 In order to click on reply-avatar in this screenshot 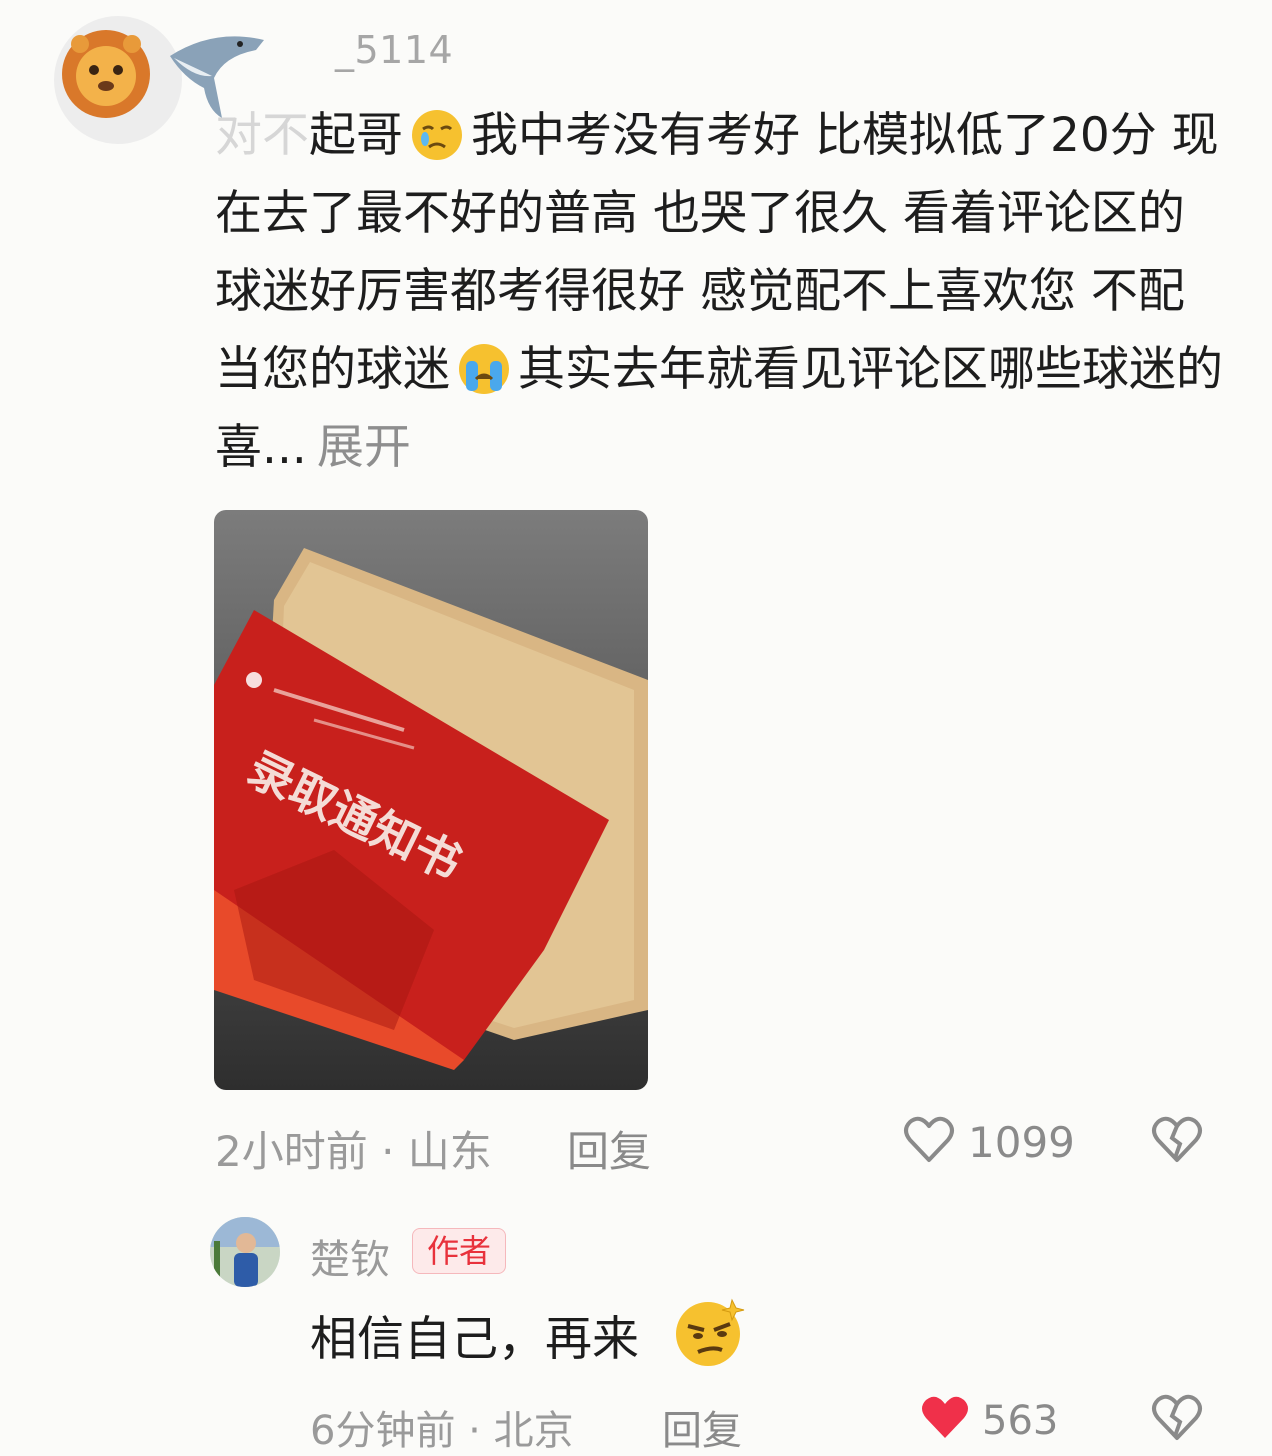, I will do `click(245, 1252)`.